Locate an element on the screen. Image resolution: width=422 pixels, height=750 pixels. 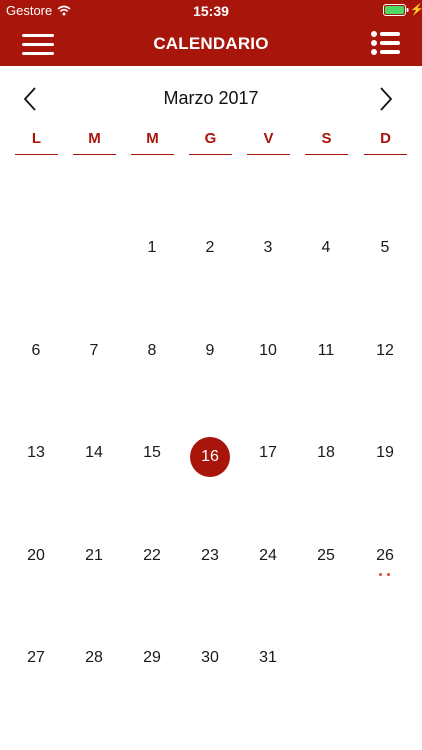
day-cell: 10 is located at coordinates (268, 351).